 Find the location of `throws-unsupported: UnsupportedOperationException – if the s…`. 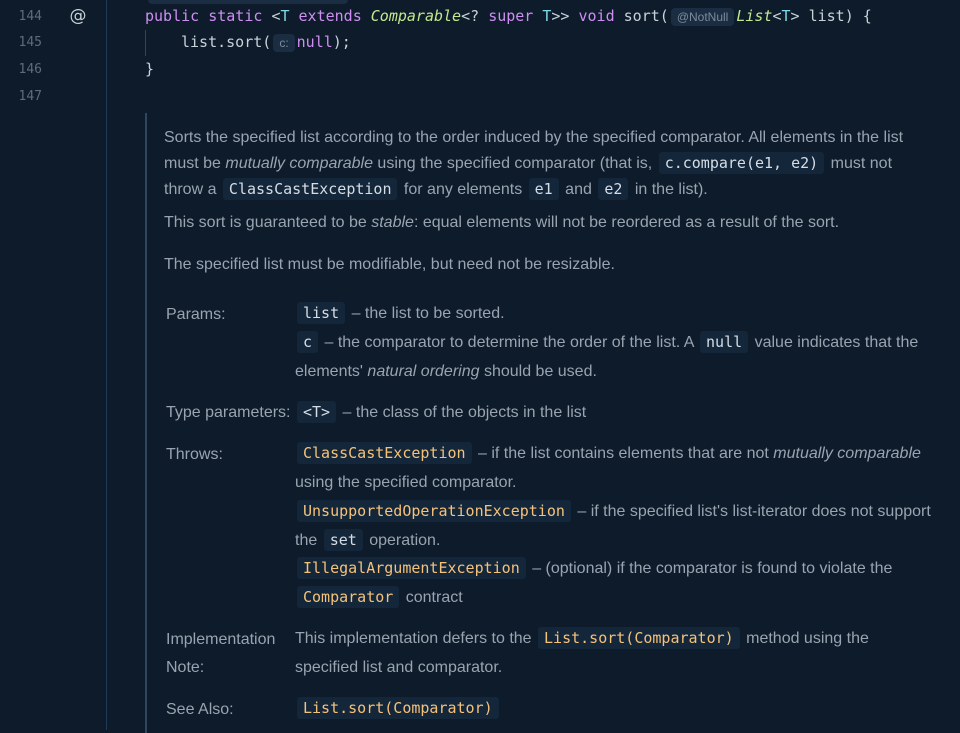

throws-unsupported: UnsupportedOperationException – if the s… is located at coordinates (615, 526).